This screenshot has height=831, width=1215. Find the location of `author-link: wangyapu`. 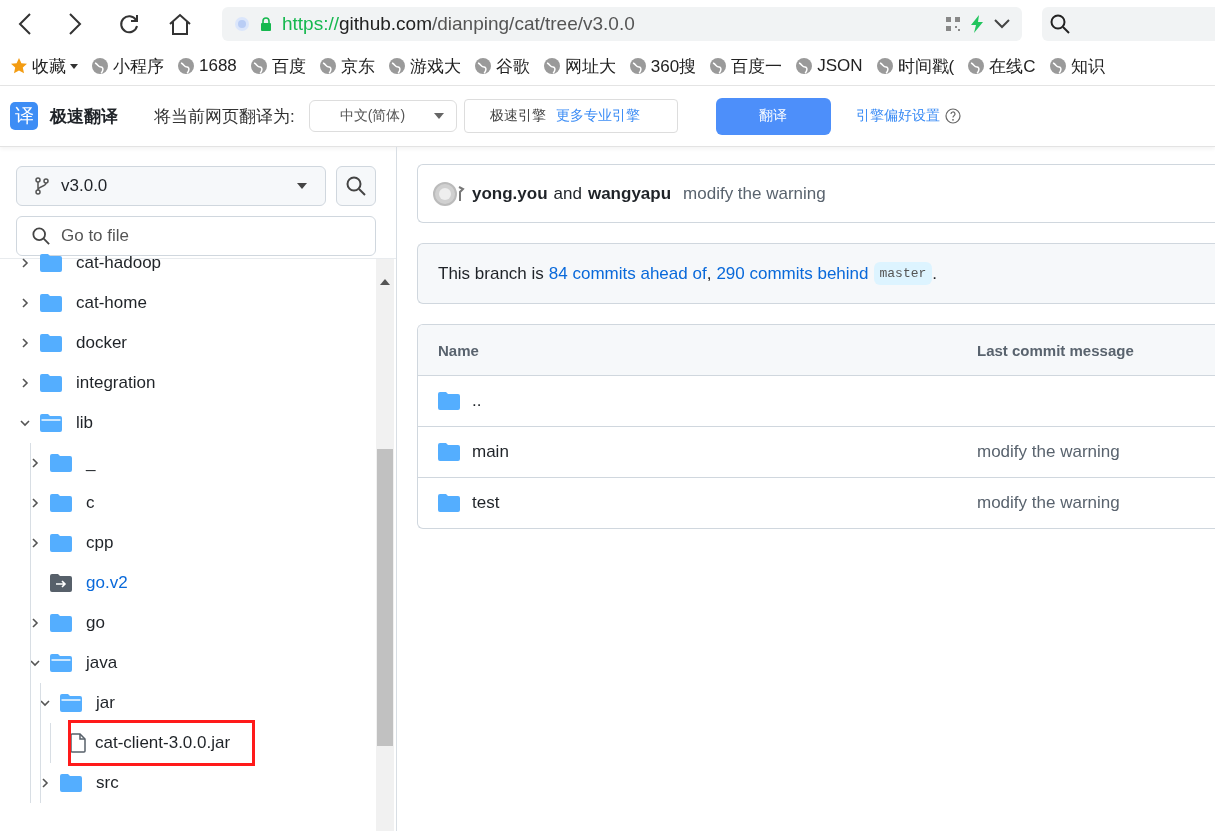

author-link: wangyapu is located at coordinates (629, 193).